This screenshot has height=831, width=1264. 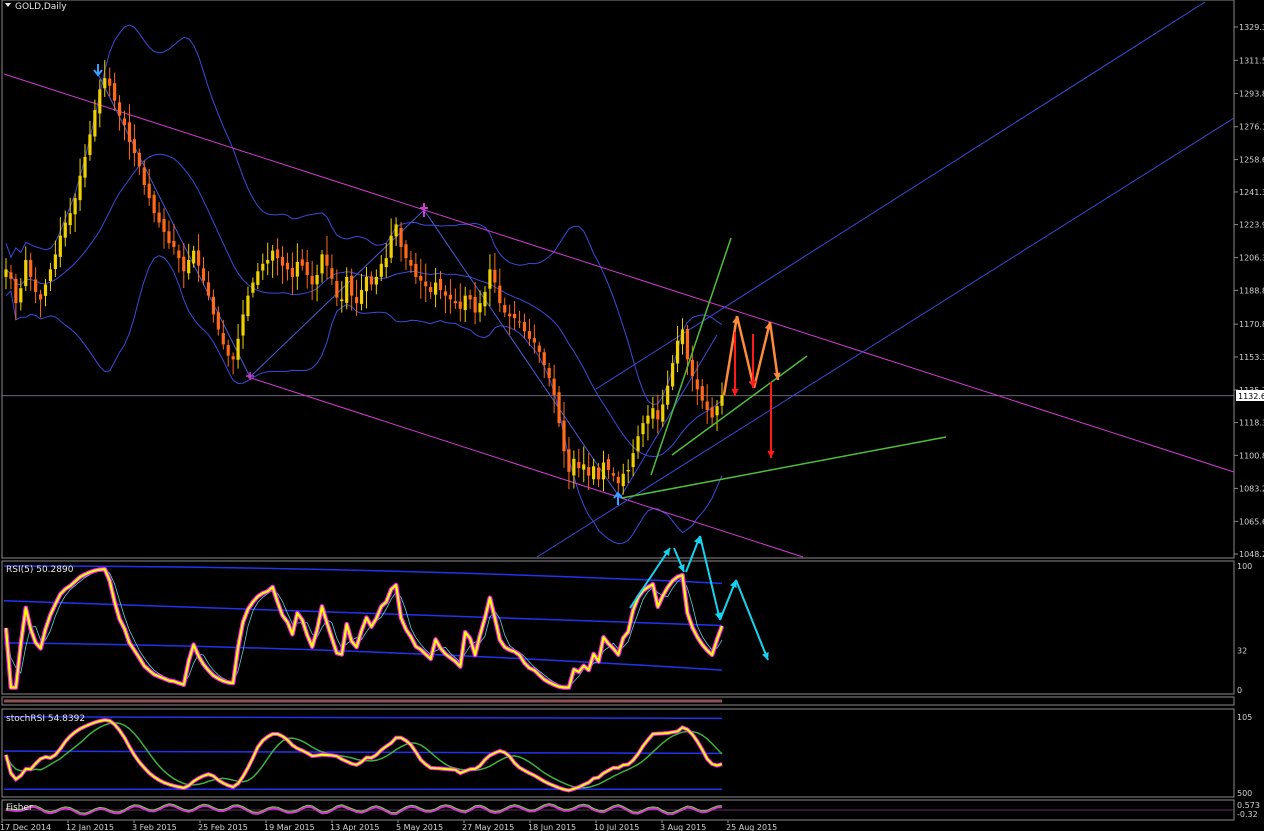 I want to click on x-tick-label: 3 Feb 2015, so click(x=154, y=827).